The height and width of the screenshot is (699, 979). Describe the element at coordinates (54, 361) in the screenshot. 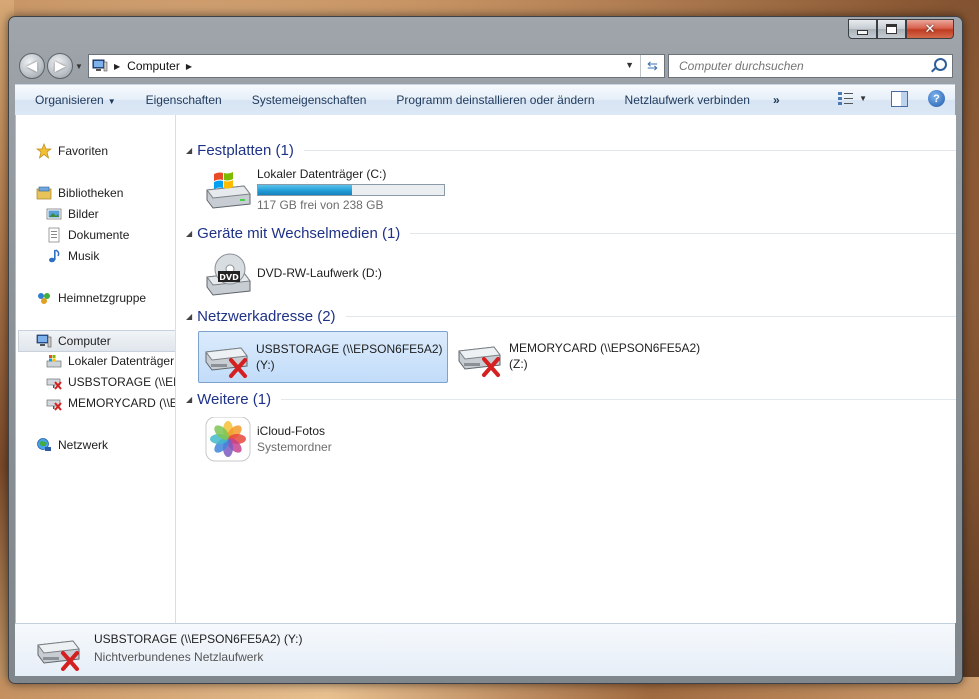

I see `local-disk-icon` at that location.